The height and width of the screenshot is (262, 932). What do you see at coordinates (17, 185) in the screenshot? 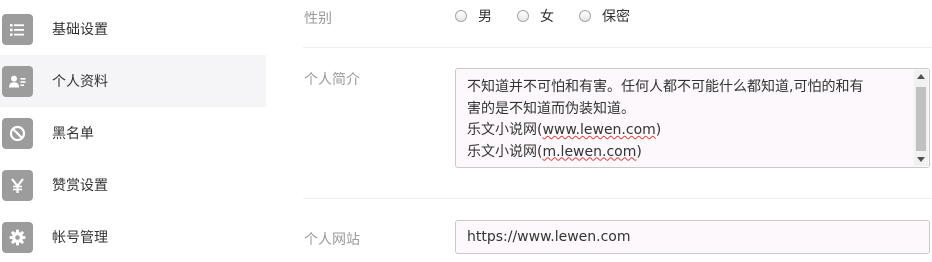
I see `yen-icon` at bounding box center [17, 185].